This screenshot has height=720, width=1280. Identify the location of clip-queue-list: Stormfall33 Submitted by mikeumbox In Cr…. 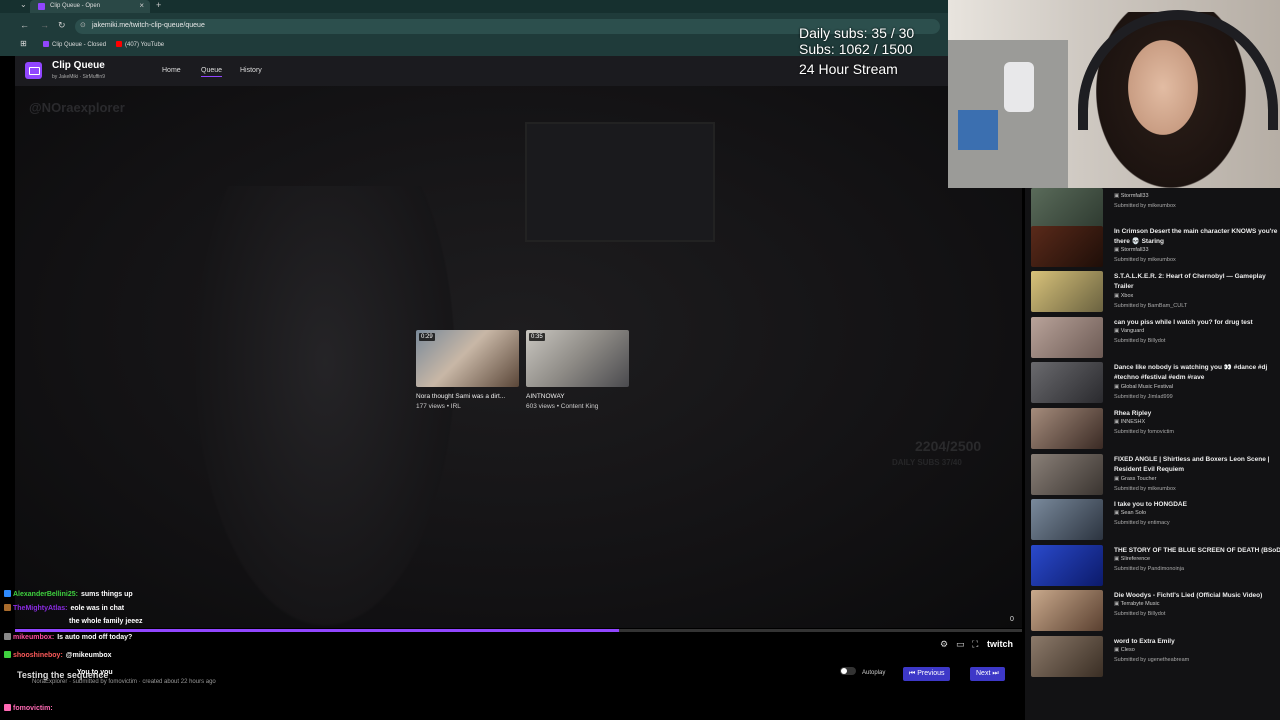
(1152, 454).